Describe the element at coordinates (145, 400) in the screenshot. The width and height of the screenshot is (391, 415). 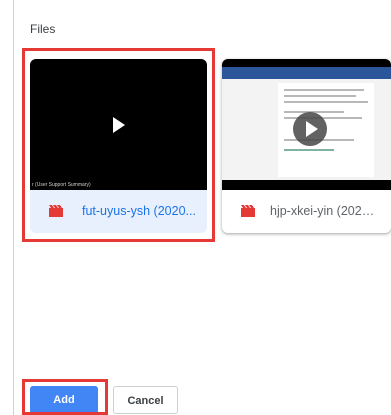
I see `cancel-button: Cancel` at that location.